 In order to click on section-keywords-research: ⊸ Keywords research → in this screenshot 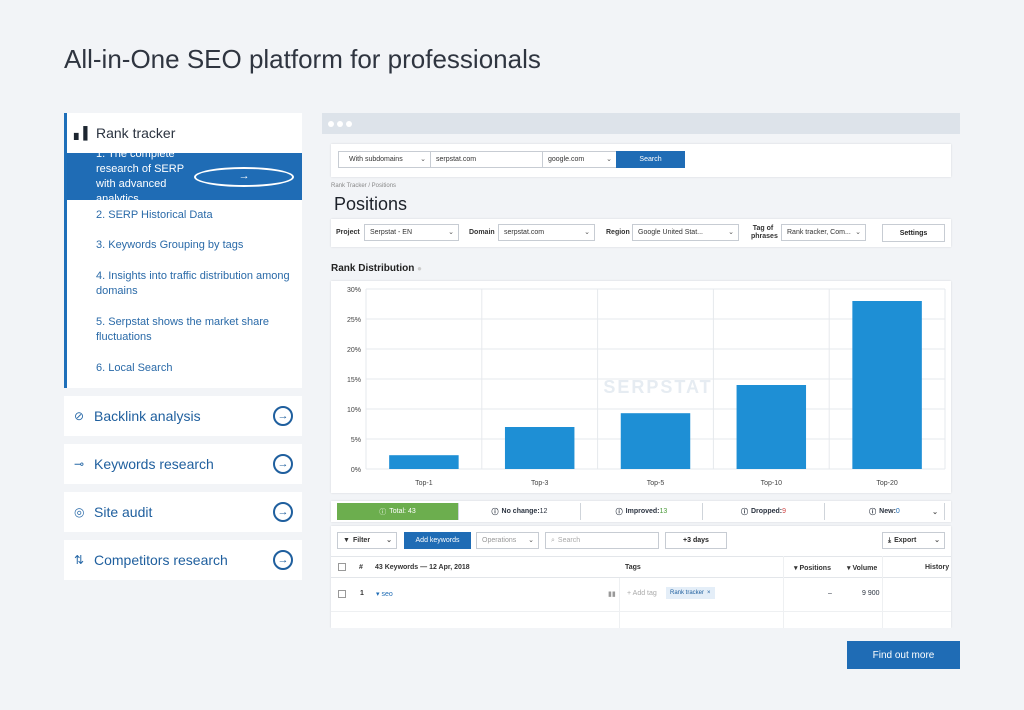, I will do `click(183, 464)`.